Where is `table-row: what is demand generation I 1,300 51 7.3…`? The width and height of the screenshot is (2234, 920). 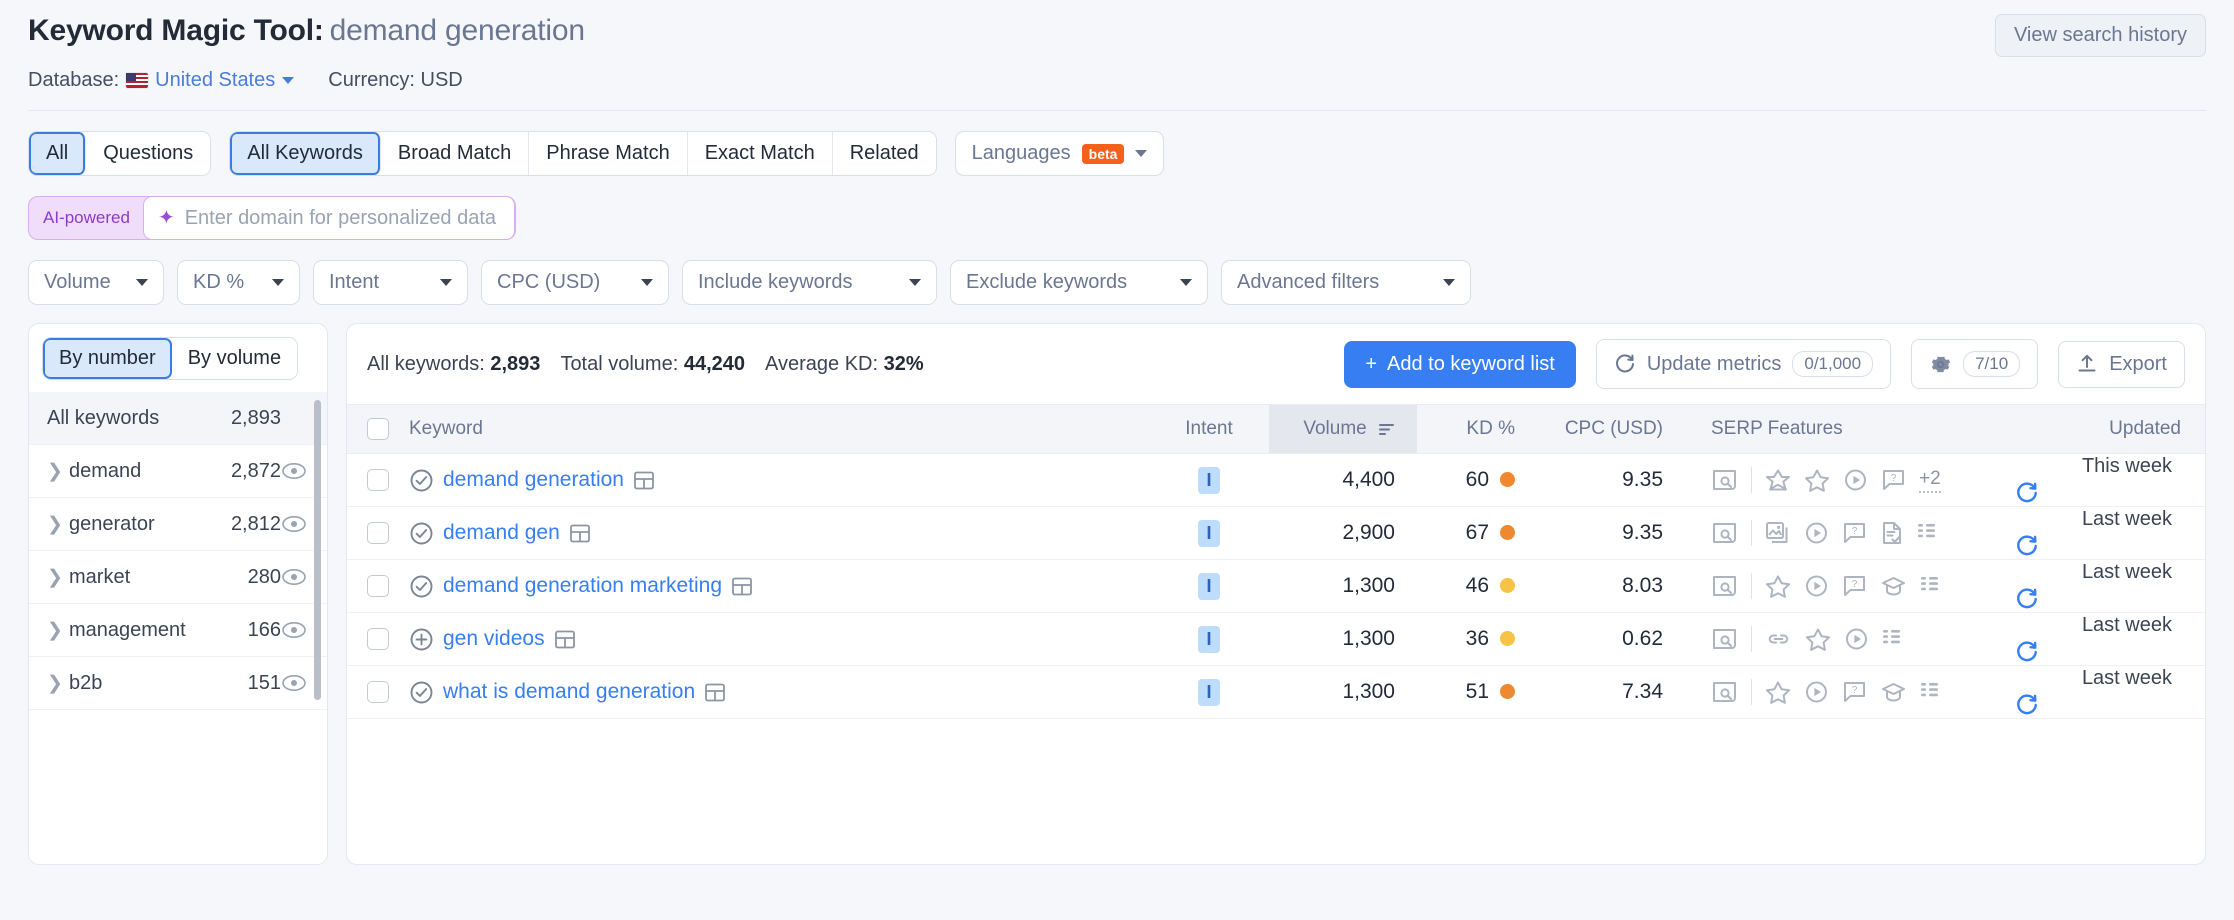
table-row: what is demand generation I 1,300 51 7.3… is located at coordinates (1276, 692).